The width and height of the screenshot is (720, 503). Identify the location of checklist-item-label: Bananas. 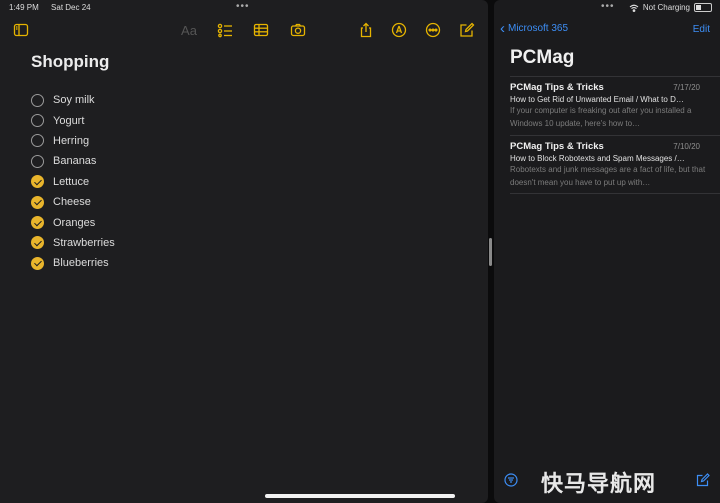
(74, 161).